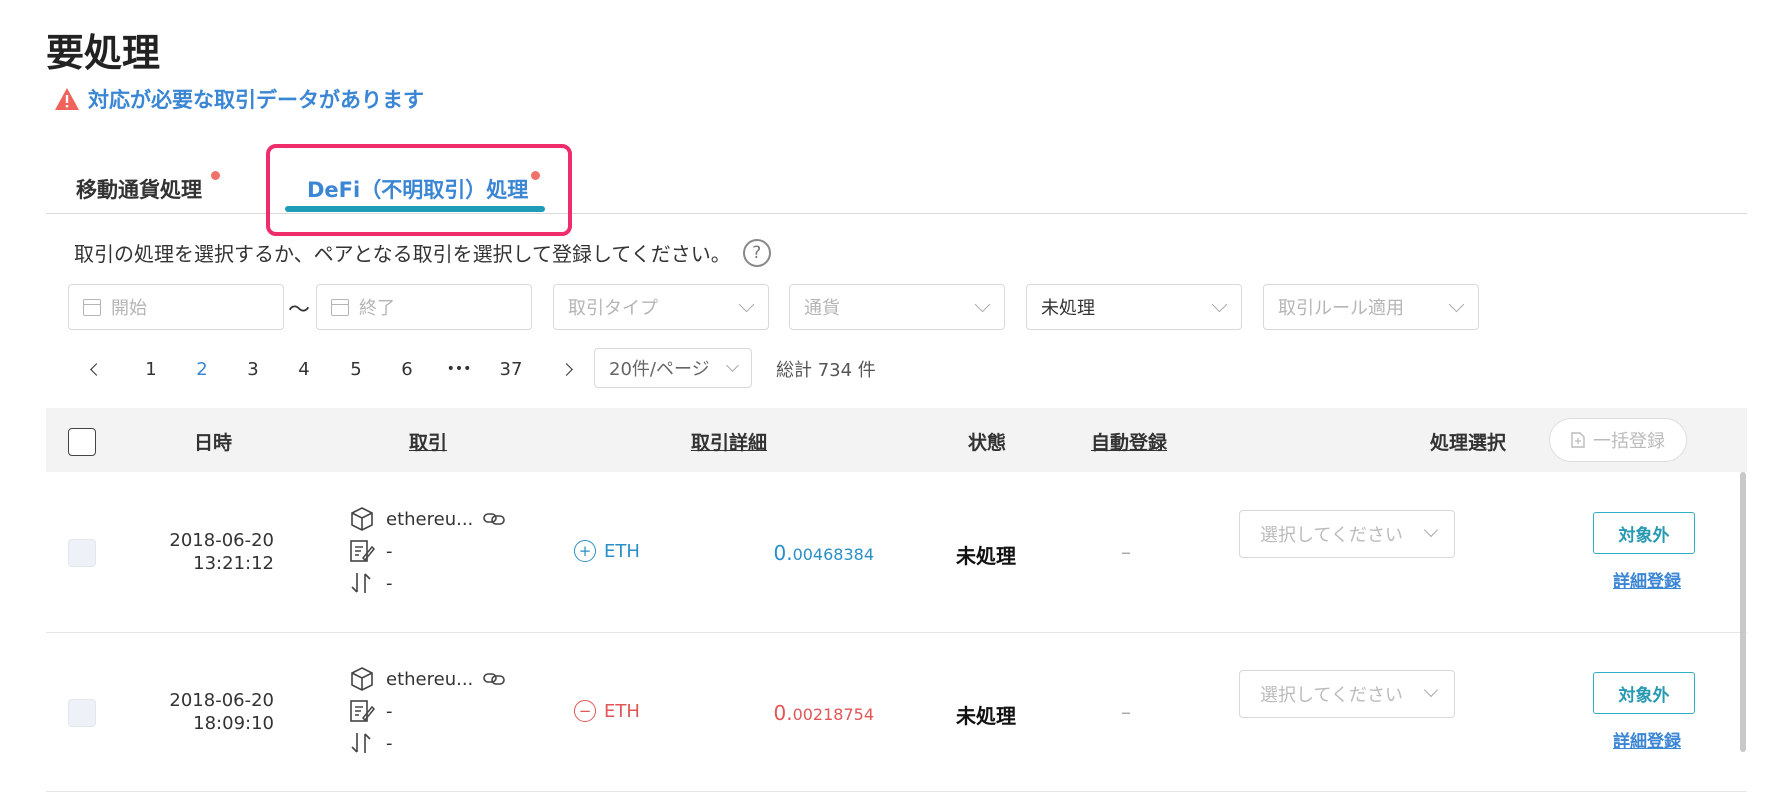 The height and width of the screenshot is (792, 1787). What do you see at coordinates (459, 369) in the screenshot?
I see `page-ellipsis: •••` at bounding box center [459, 369].